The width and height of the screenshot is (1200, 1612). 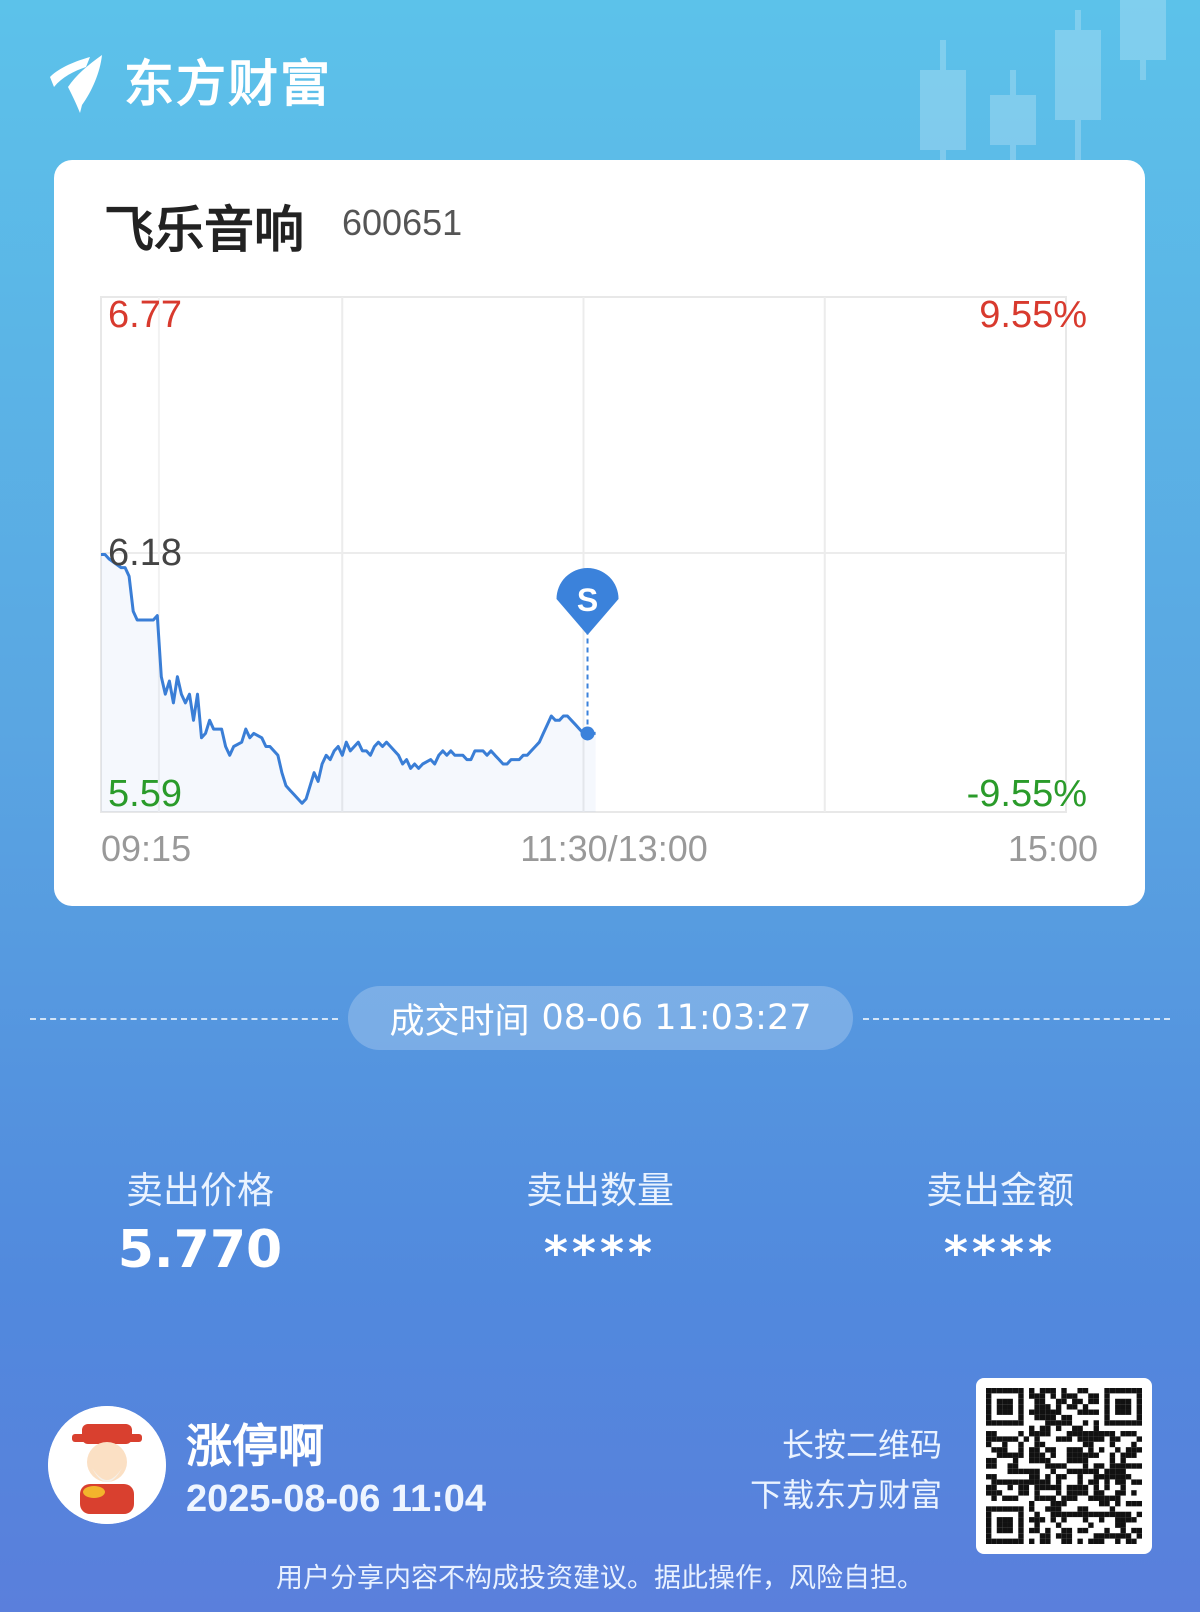 What do you see at coordinates (1027, 794) in the screenshot?
I see `pct-label-min: -9.55%` at bounding box center [1027, 794].